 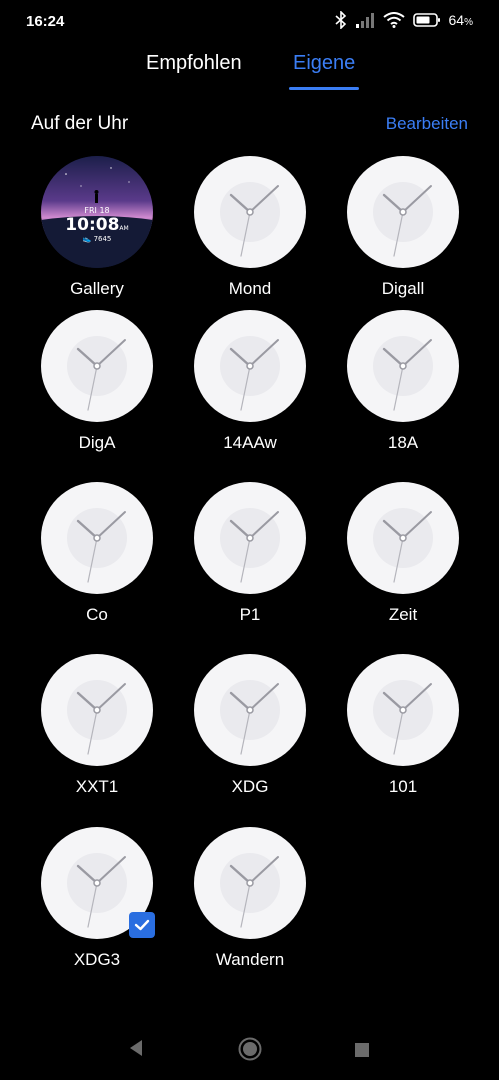 What do you see at coordinates (97, 288) in the screenshot?
I see `watchface-label: Gallery` at bounding box center [97, 288].